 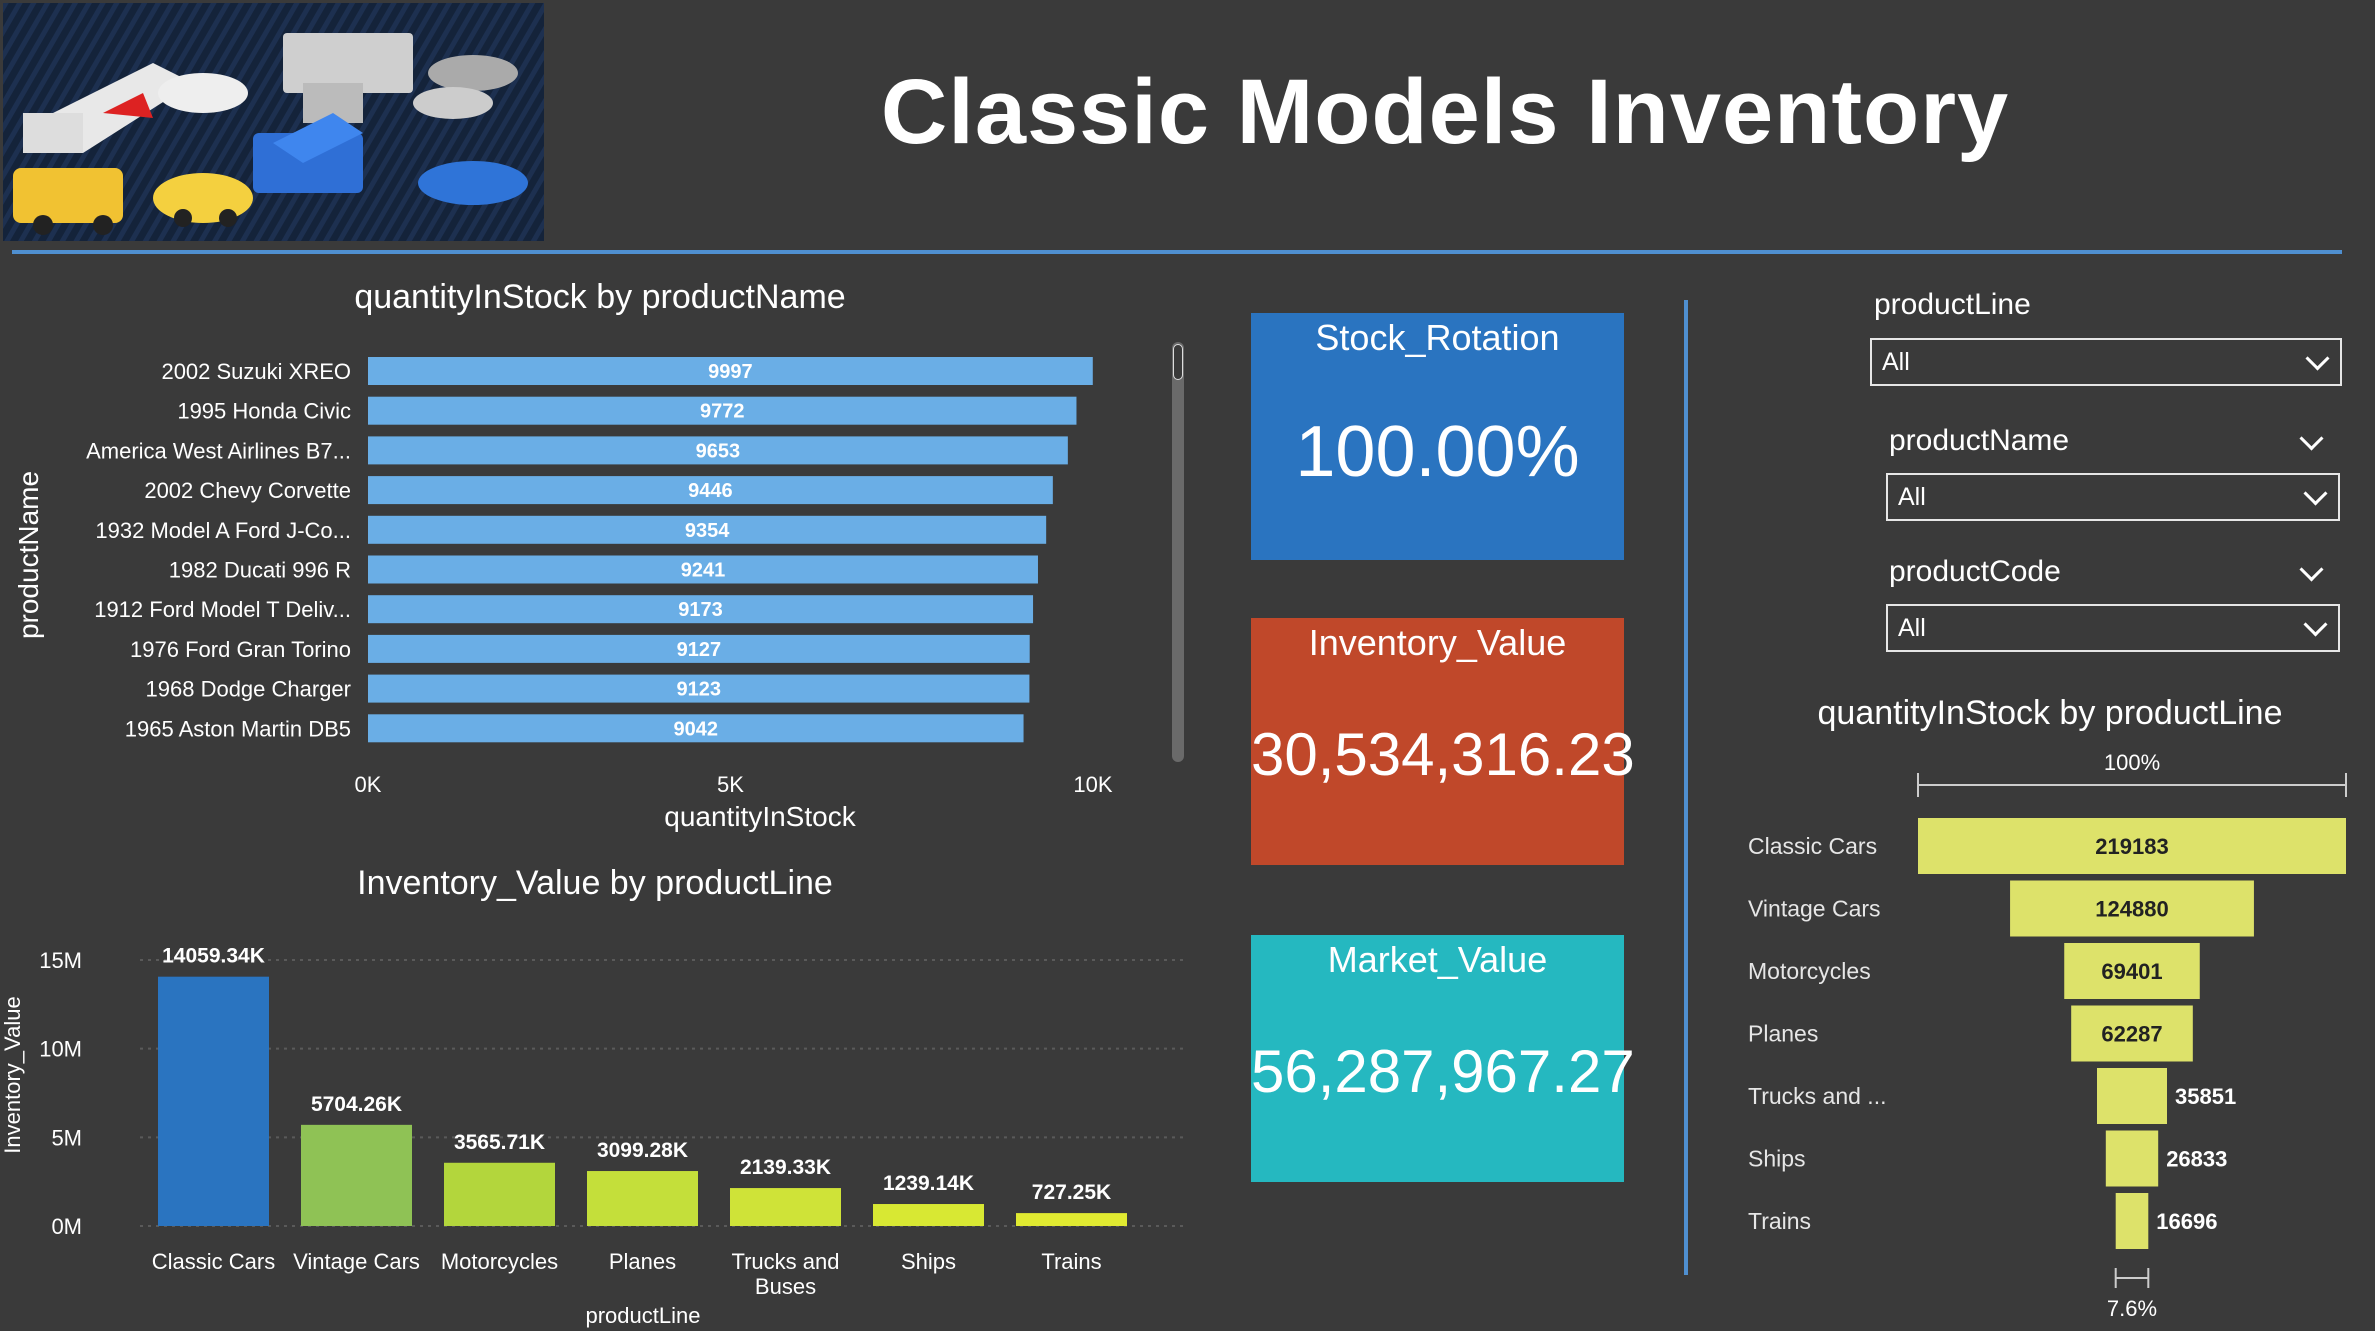 What do you see at coordinates (642, 1261) in the screenshot?
I see `x-tick-label: Planes` at bounding box center [642, 1261].